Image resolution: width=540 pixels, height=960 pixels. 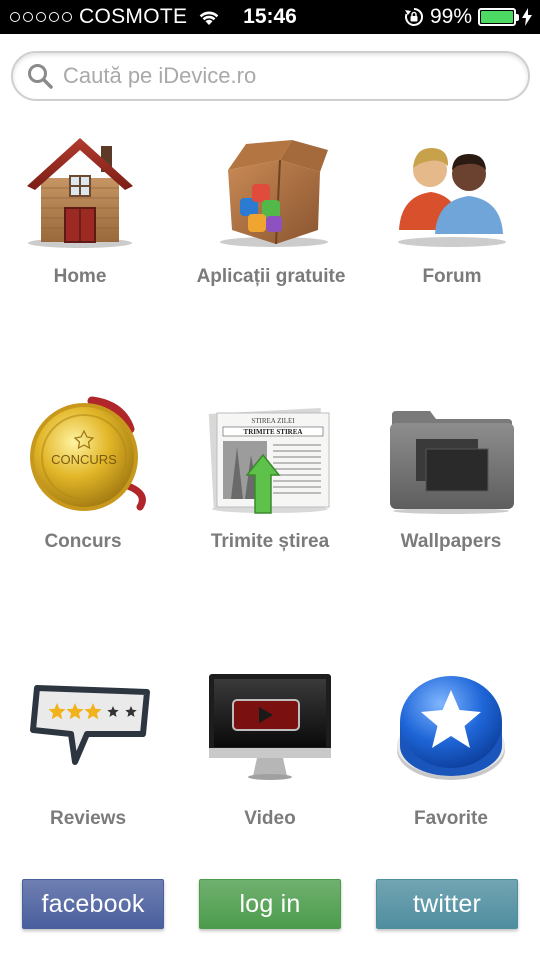 I want to click on app-box-icon, so click(x=274, y=193).